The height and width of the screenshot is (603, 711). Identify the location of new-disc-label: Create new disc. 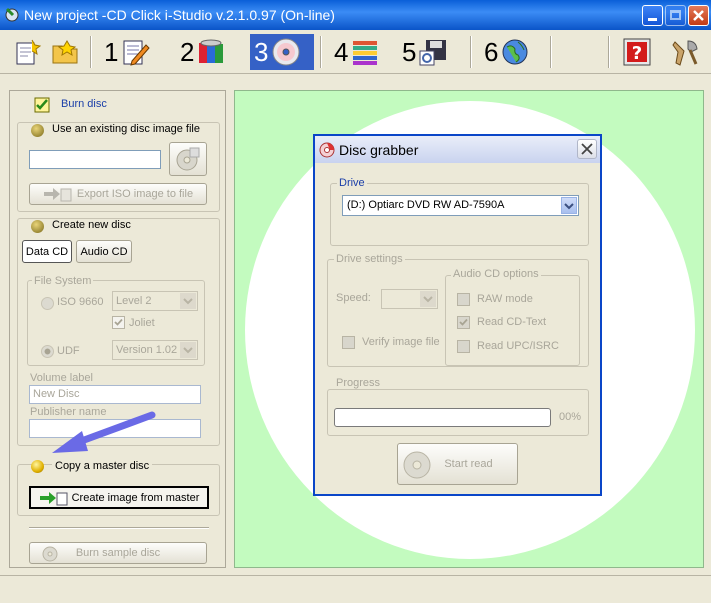
(91, 225).